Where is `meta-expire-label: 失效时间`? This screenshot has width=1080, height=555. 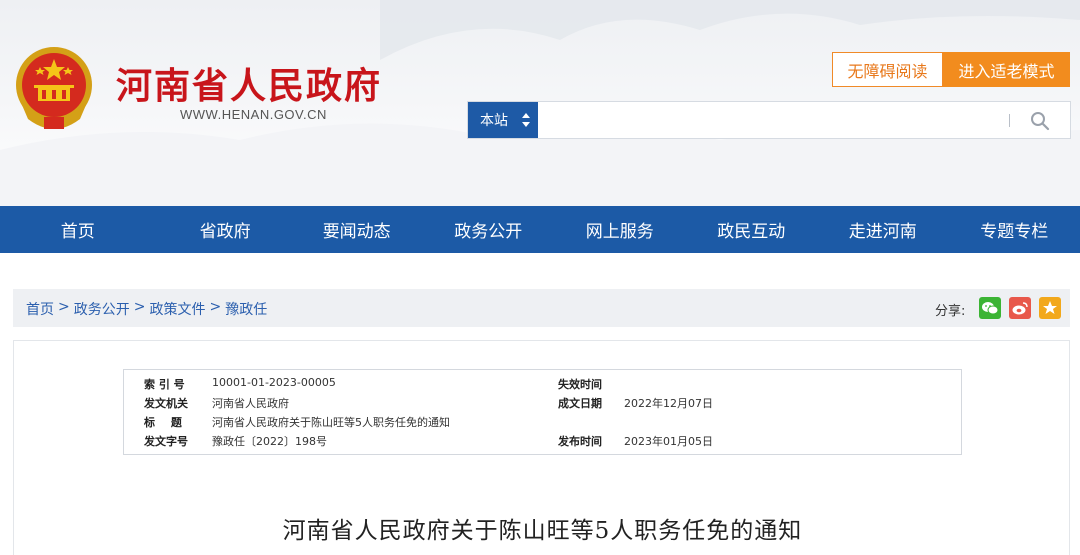 meta-expire-label: 失效时间 is located at coordinates (580, 384).